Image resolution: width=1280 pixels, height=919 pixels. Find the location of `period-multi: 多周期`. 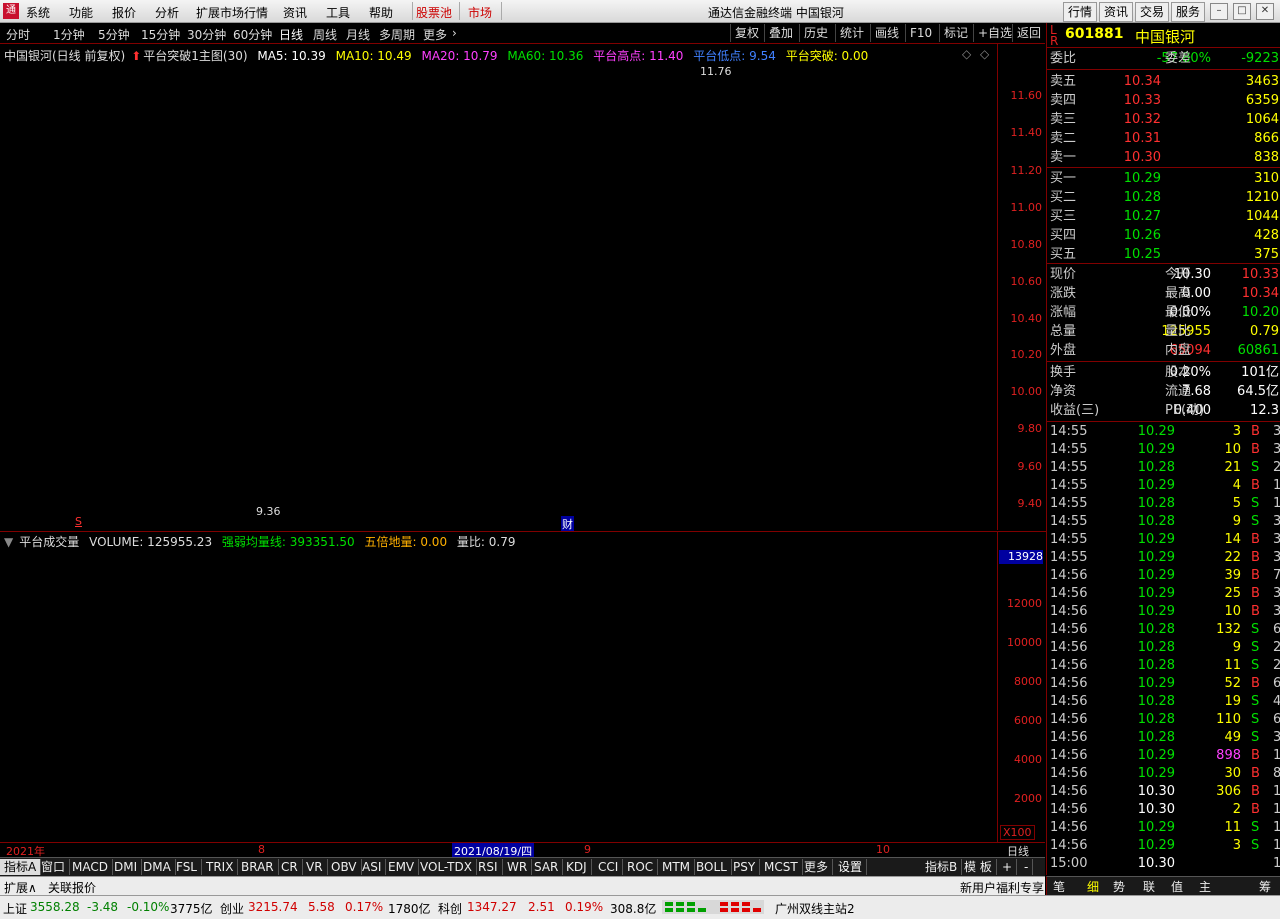

period-multi: 多周期 is located at coordinates (397, 34).